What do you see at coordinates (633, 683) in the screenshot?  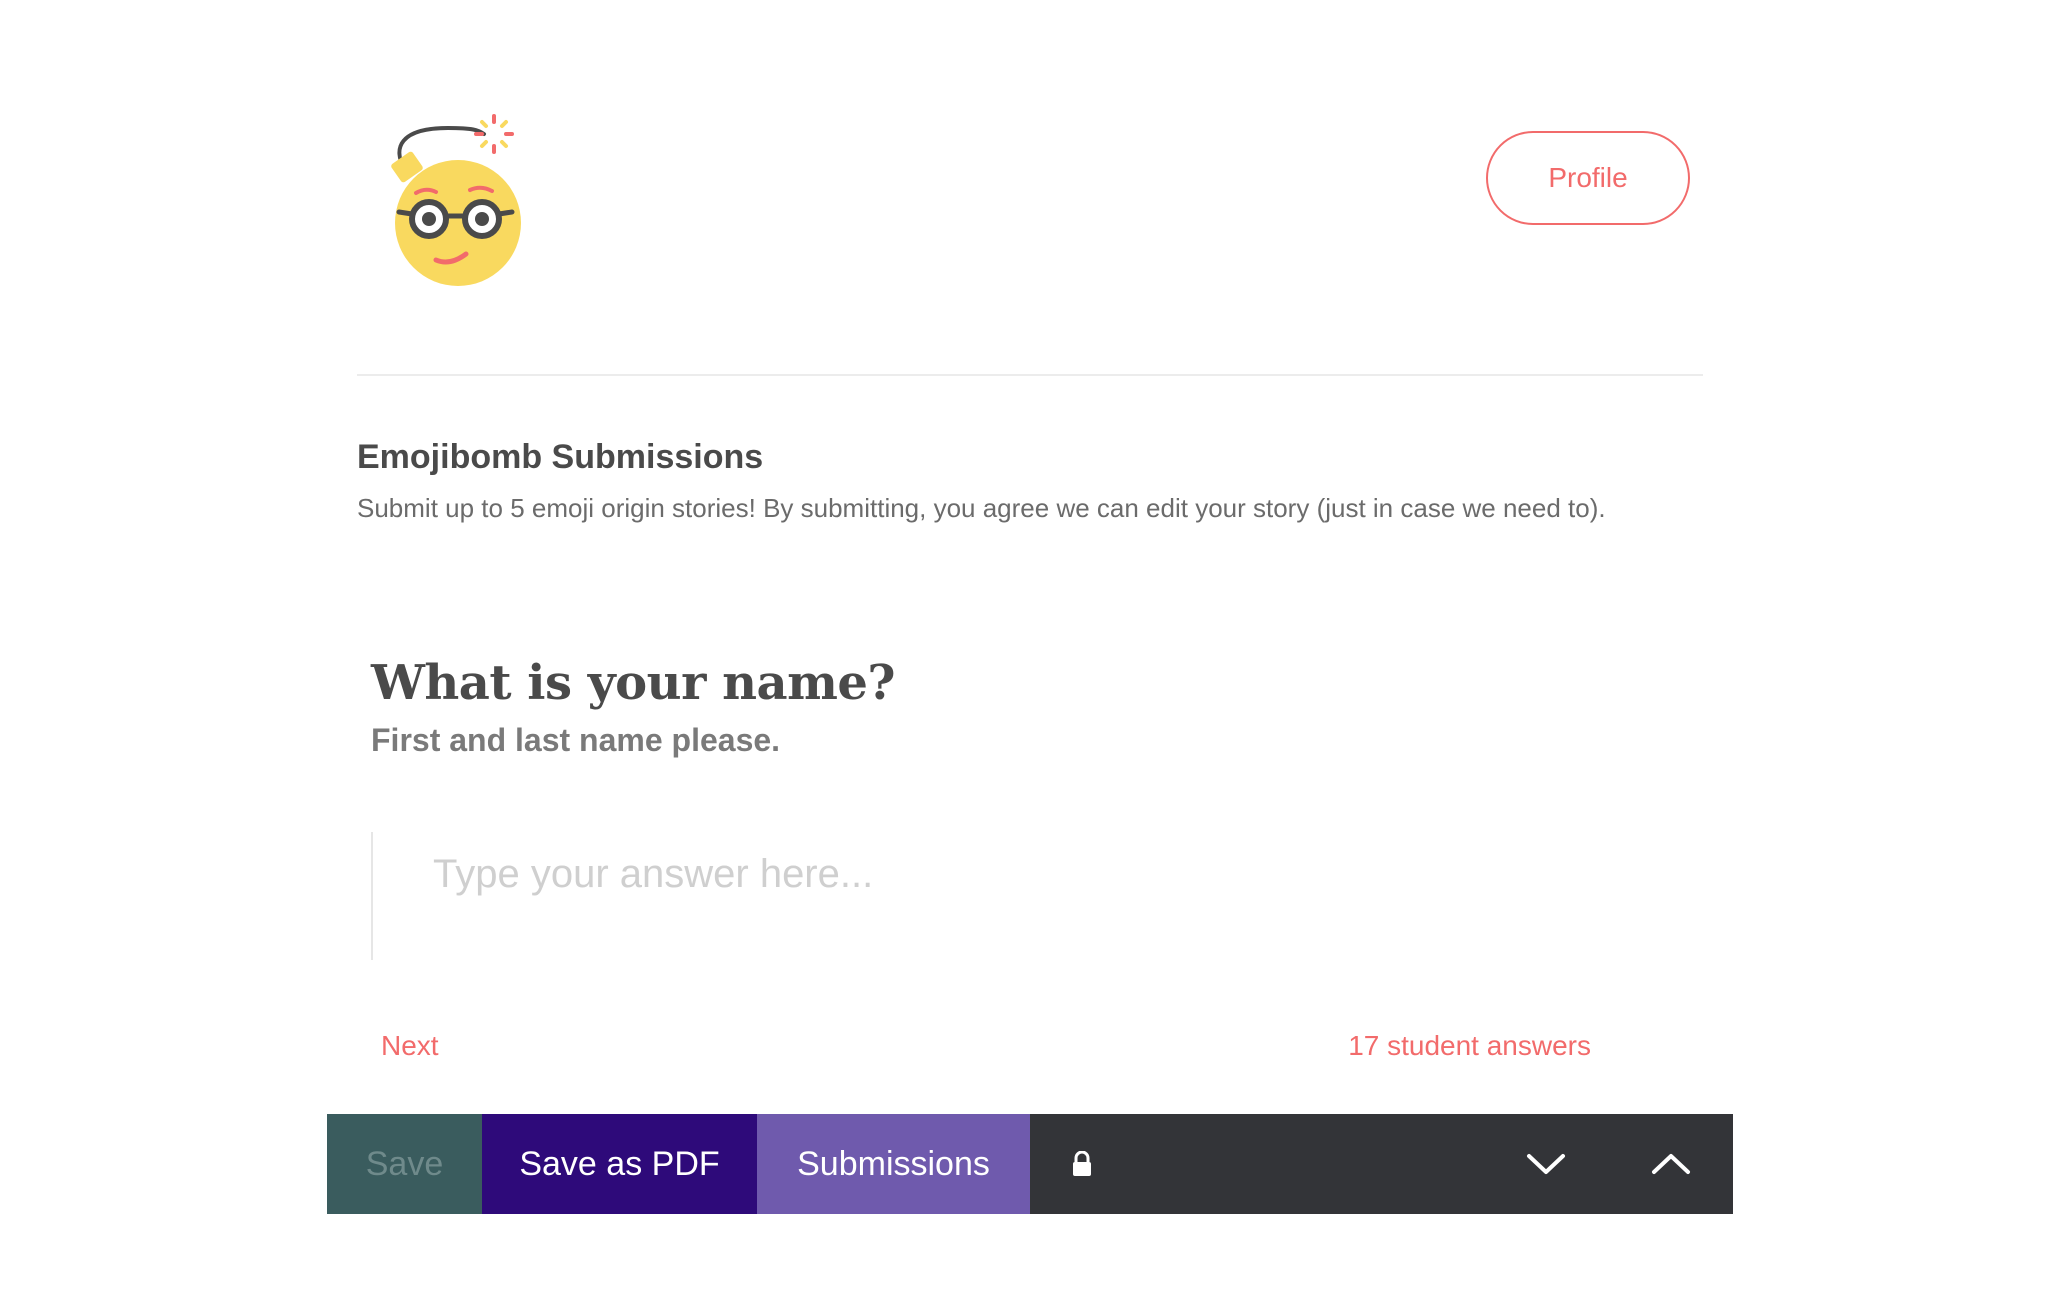 I see `question-title: What is your name?` at bounding box center [633, 683].